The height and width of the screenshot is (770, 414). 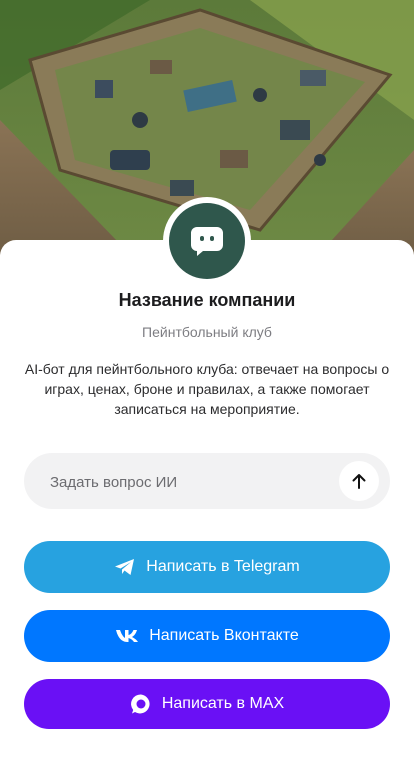 What do you see at coordinates (127, 636) in the screenshot?
I see `vk-icon` at bounding box center [127, 636].